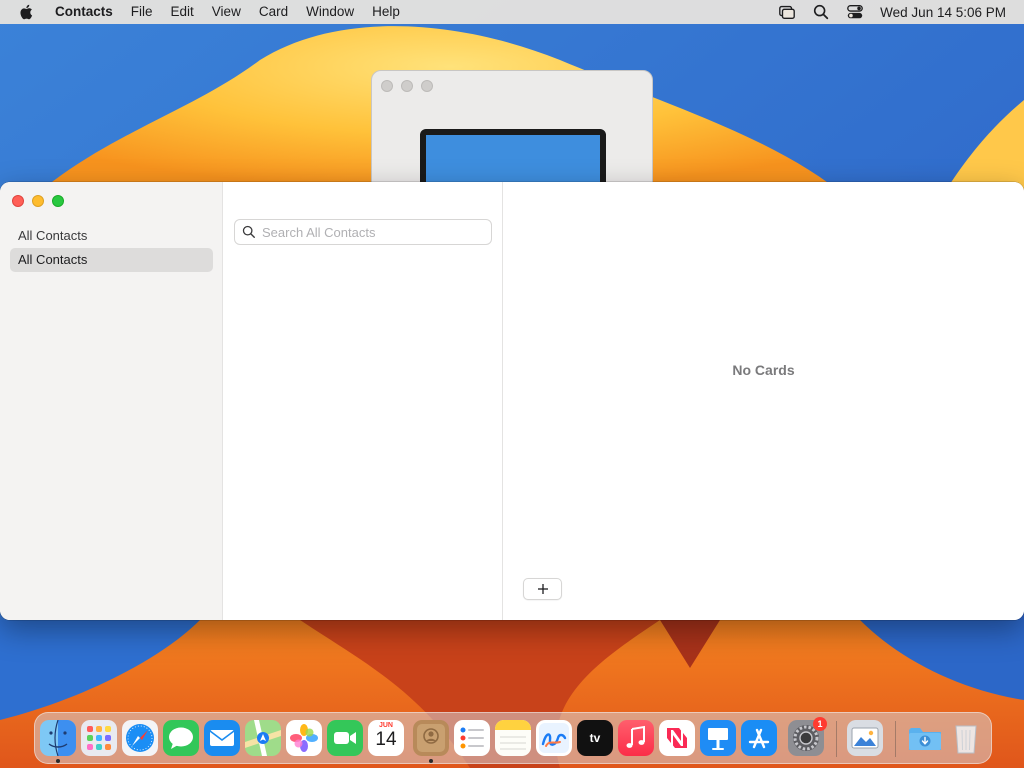 This screenshot has height=768, width=1024. What do you see at coordinates (387, 86) in the screenshot?
I see `inactive-close-button` at bounding box center [387, 86].